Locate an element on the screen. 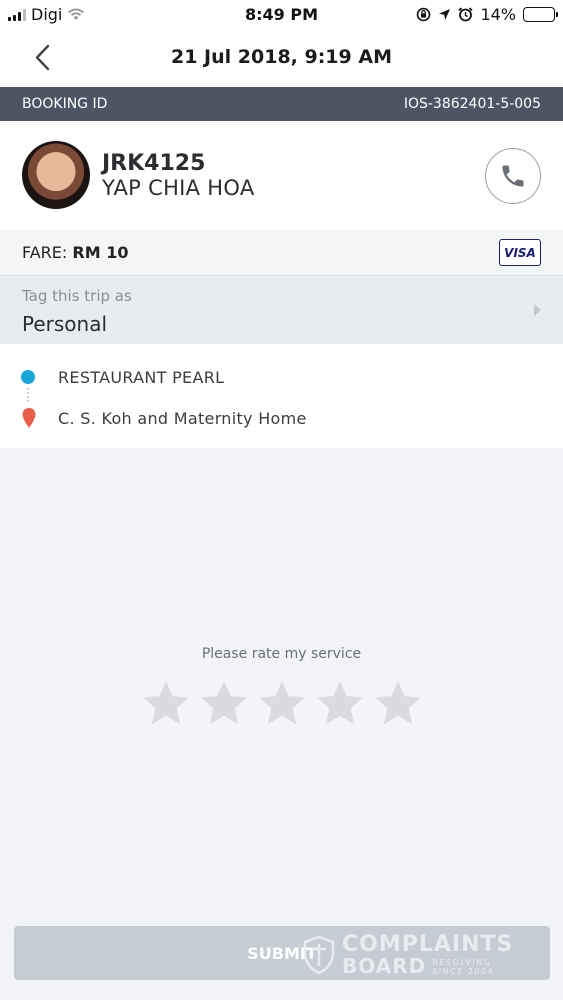 This screenshot has height=1000, width=563. watermark-text: COMPLAINTS BOARD RESOLVING SINCE 2004 is located at coordinates (428, 954).